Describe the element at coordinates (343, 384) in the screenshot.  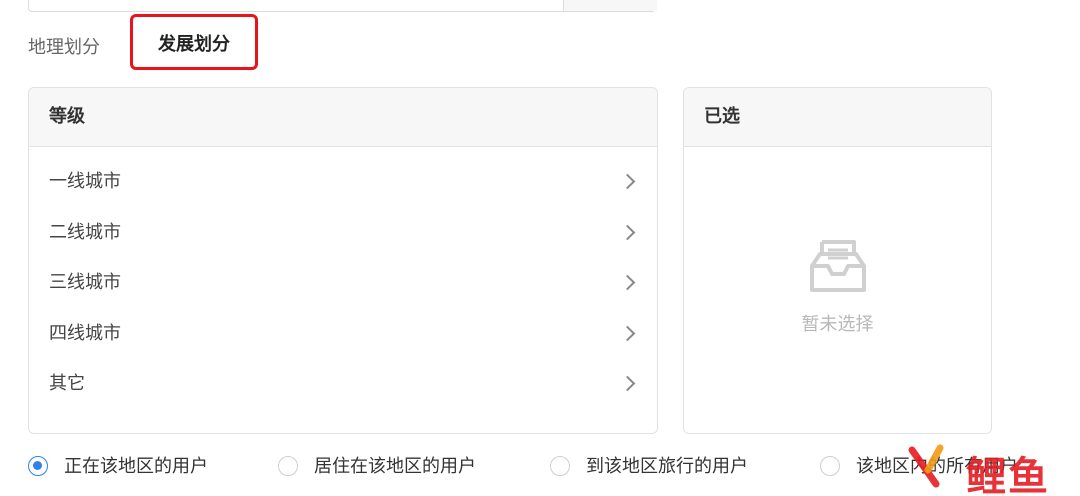
I see `level-item-other: 其它` at that location.